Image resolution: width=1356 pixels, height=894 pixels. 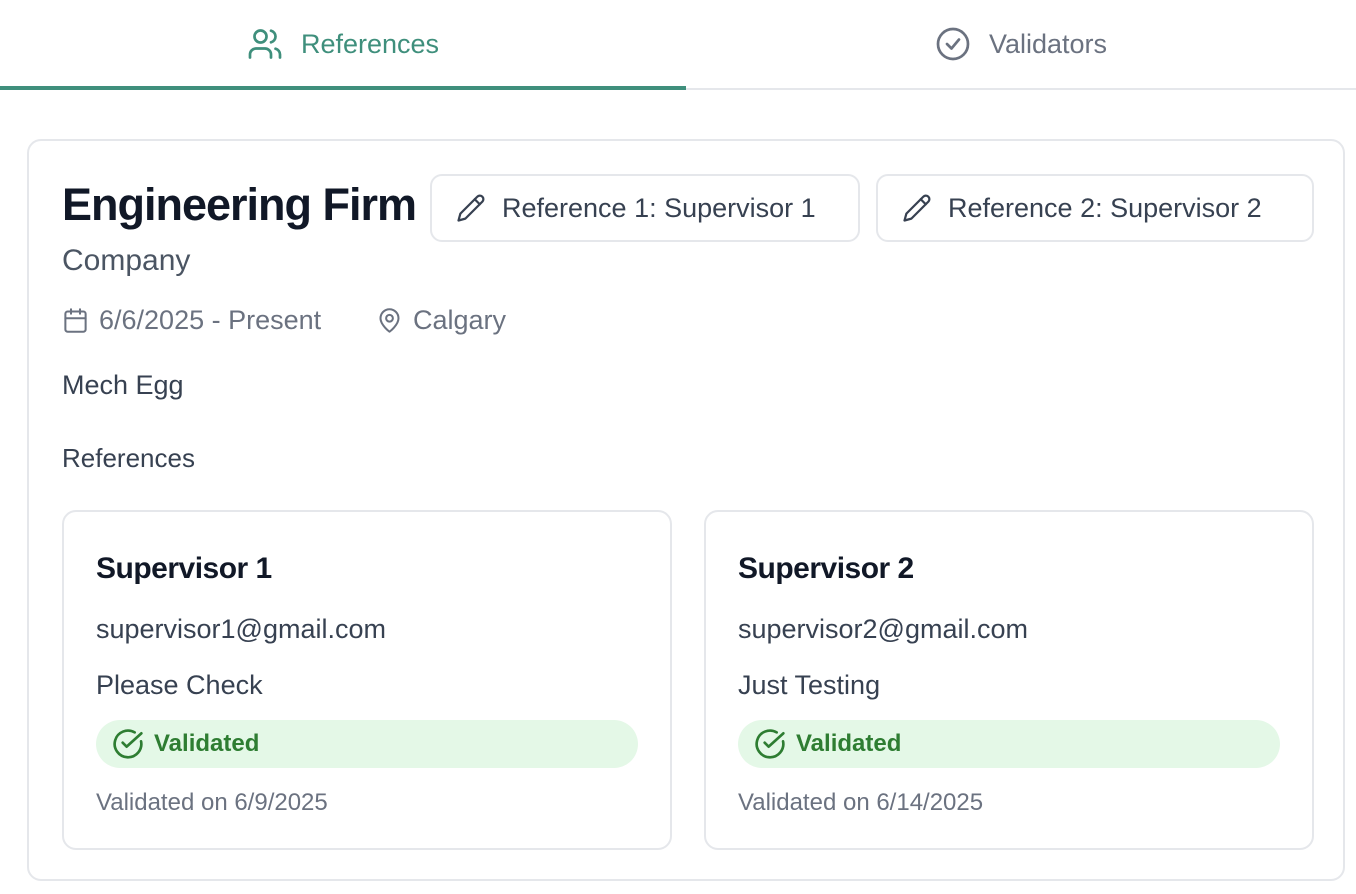 I want to click on experience-type: Company, so click(x=126, y=260).